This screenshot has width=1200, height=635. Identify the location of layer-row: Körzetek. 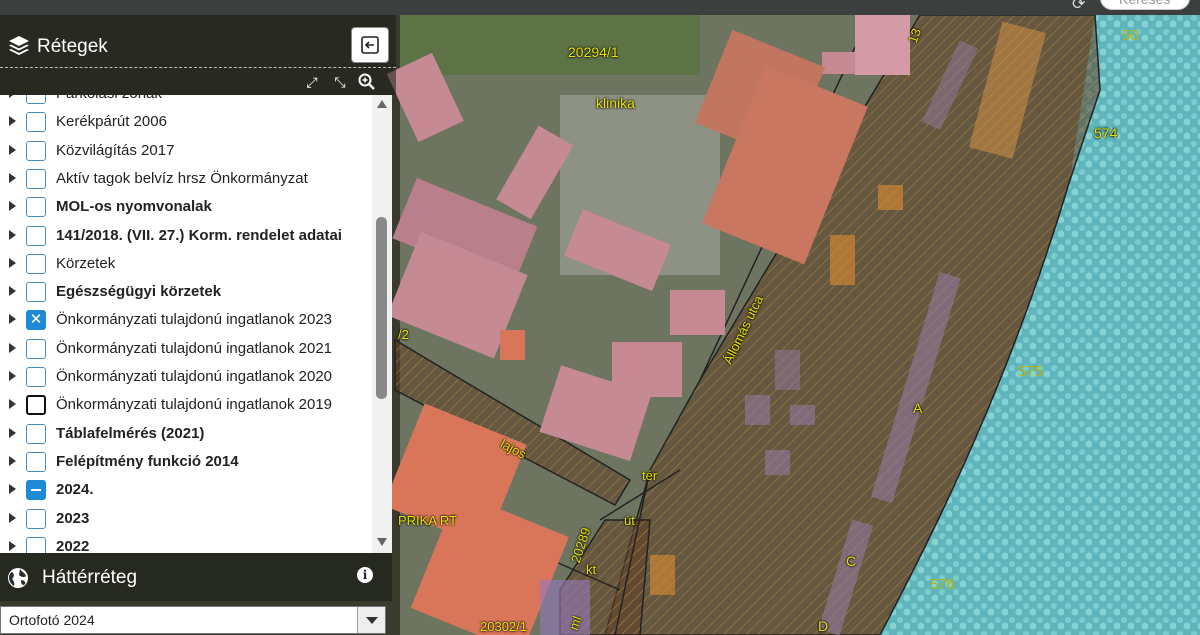
(186, 265).